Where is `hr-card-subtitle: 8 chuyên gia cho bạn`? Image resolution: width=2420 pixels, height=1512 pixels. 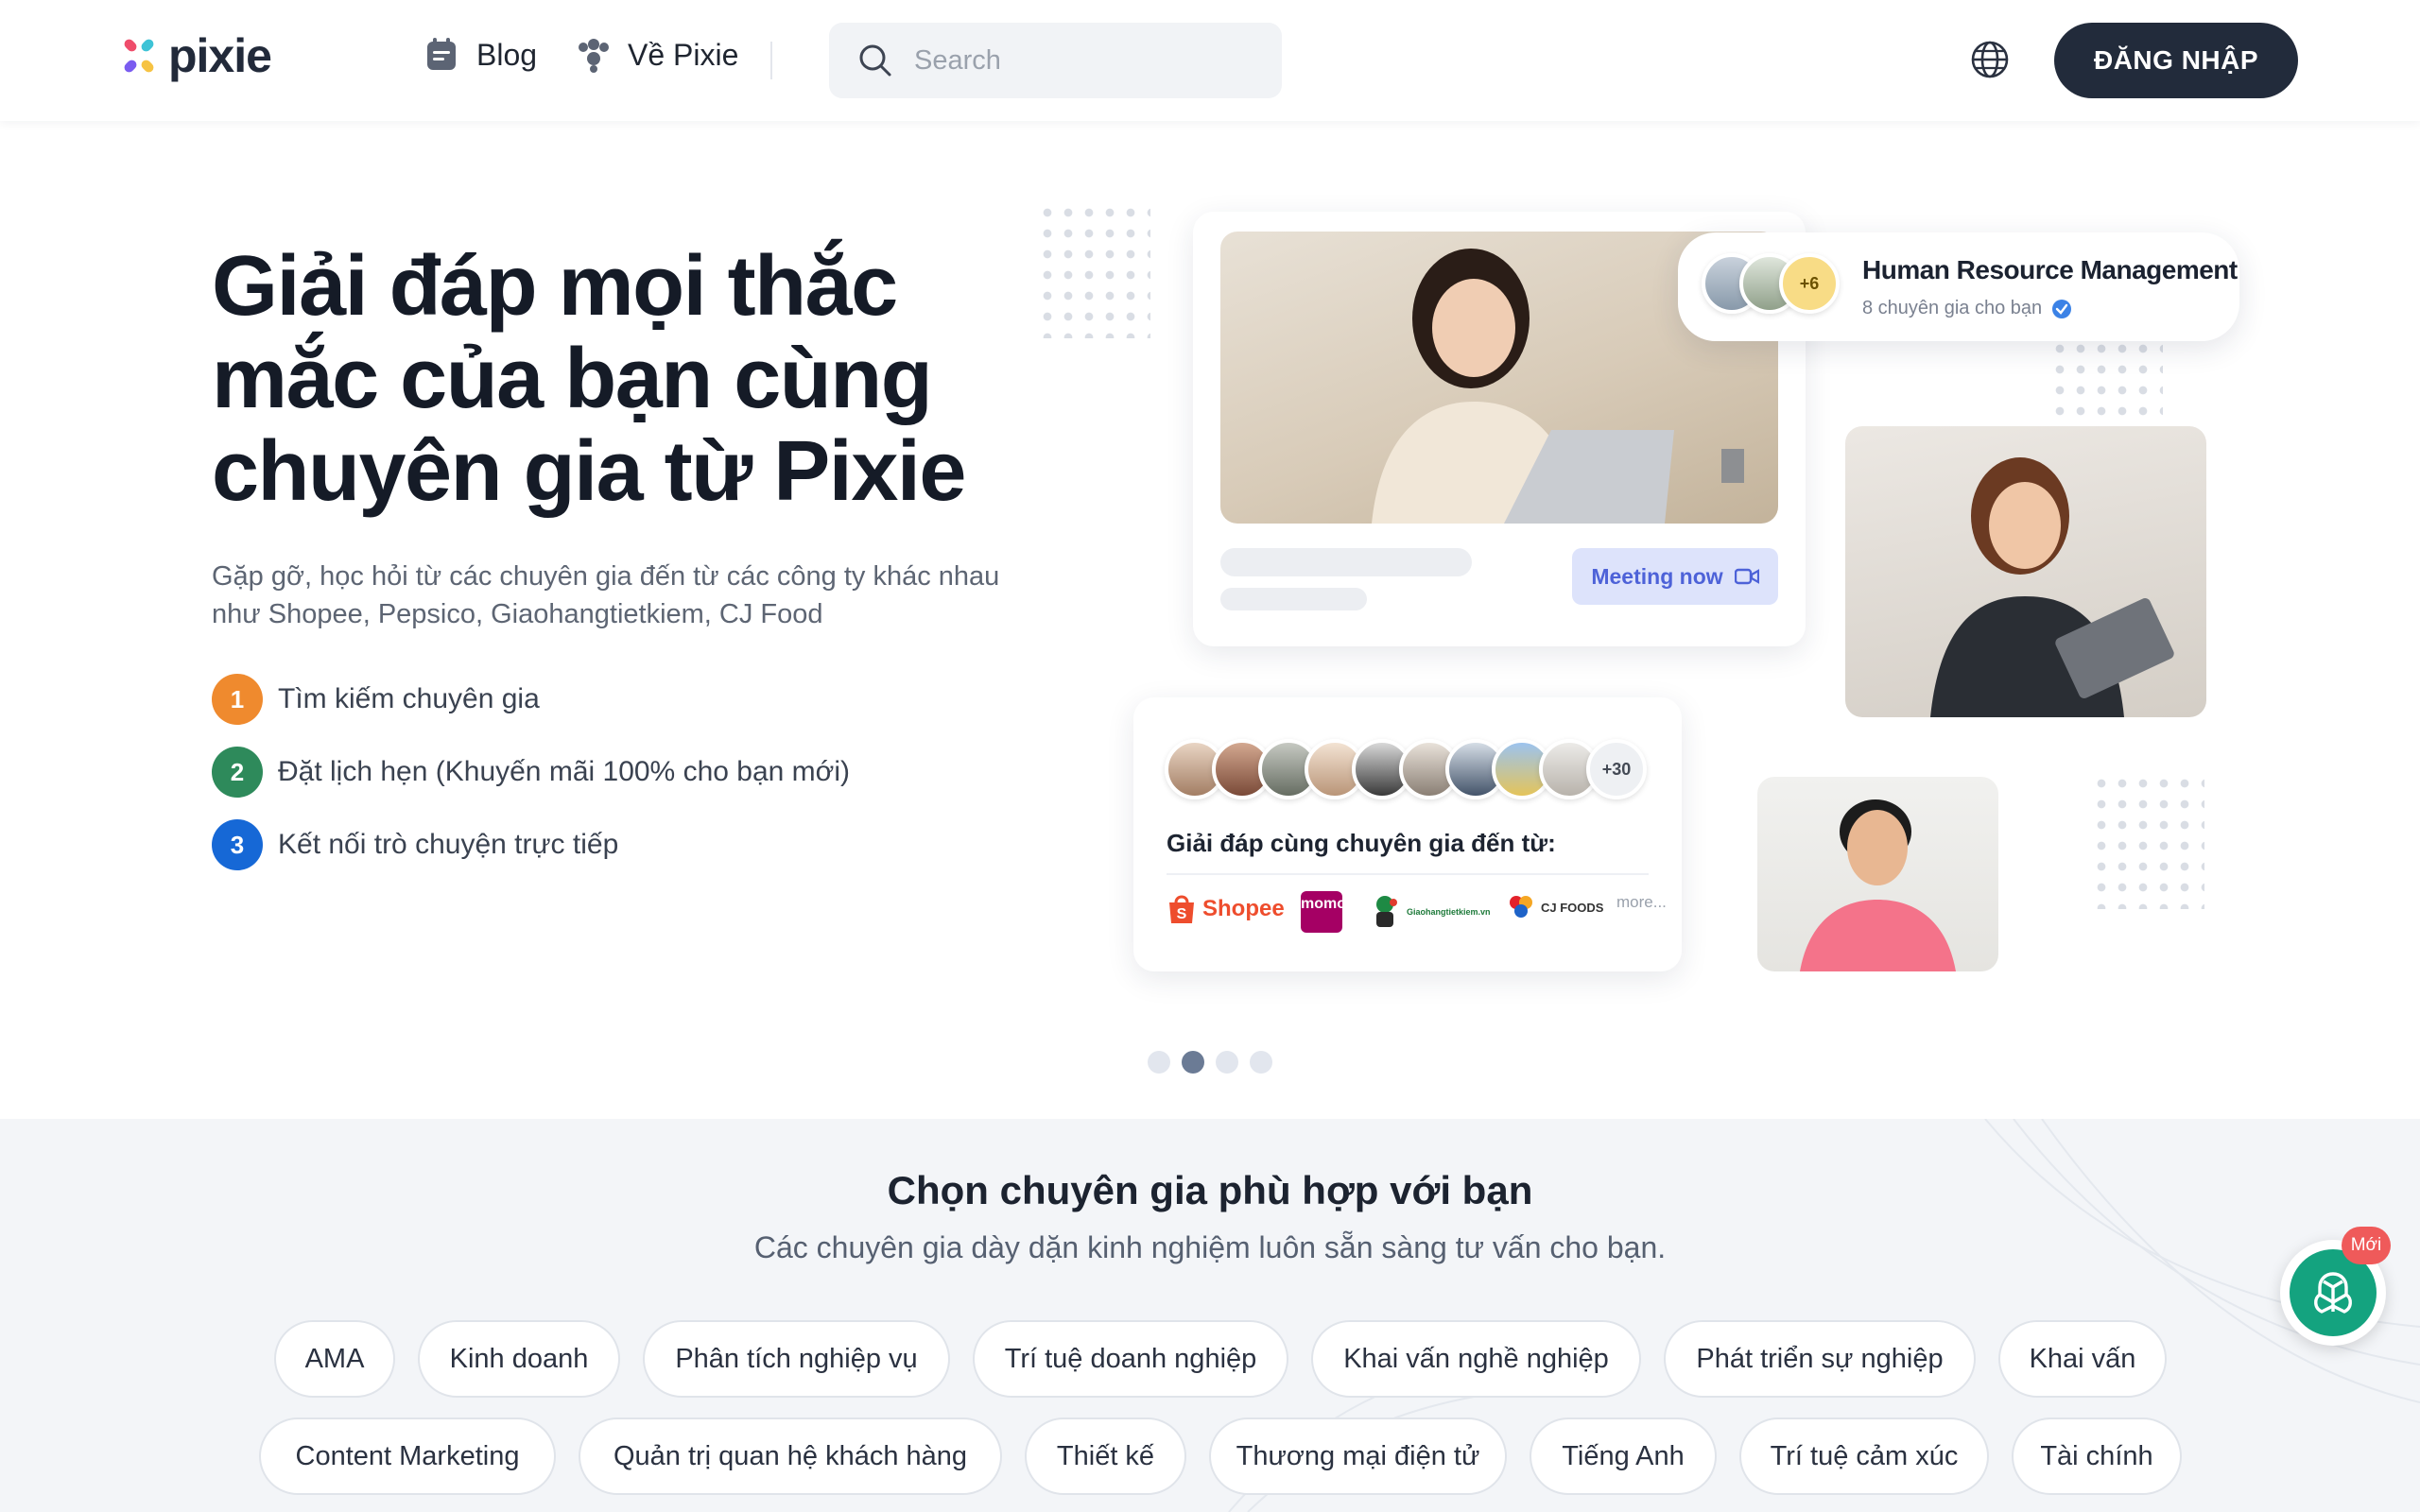 hr-card-subtitle: 8 chuyên gia cho bạn is located at coordinates (1967, 308).